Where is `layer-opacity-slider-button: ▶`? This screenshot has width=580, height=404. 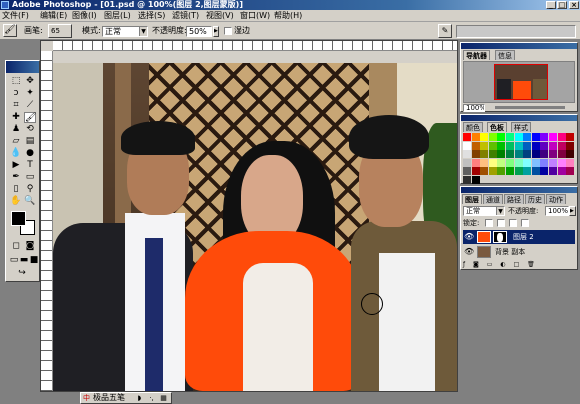 layer-opacity-slider-button: ▶ is located at coordinates (572, 211).